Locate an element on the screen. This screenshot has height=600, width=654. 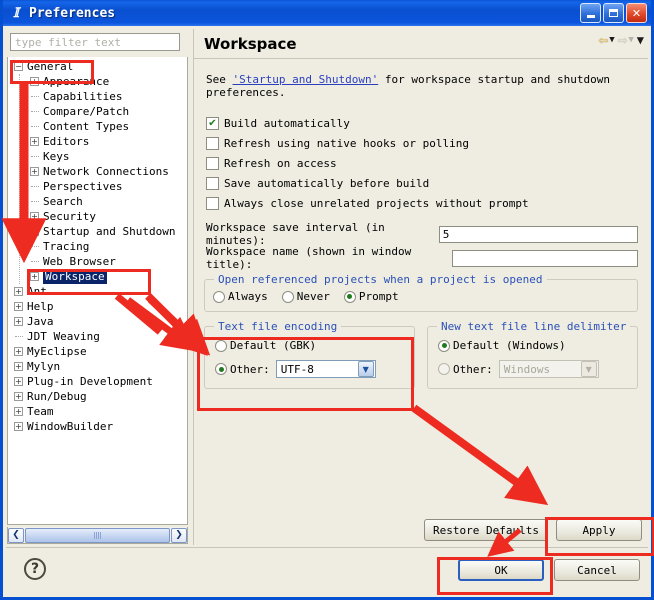
scroll-left-button: ❮ is located at coordinates (16, 535).